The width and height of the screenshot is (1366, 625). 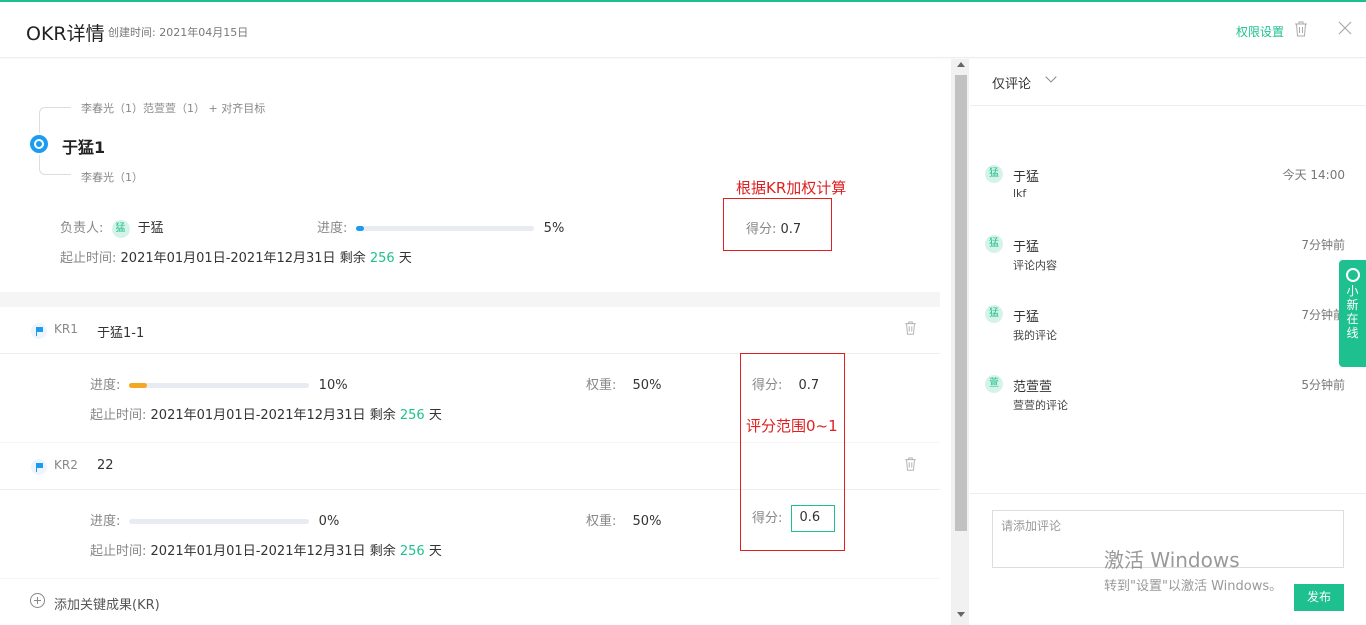 I want to click on online-support-tab: 小新在线, so click(x=1352, y=313).